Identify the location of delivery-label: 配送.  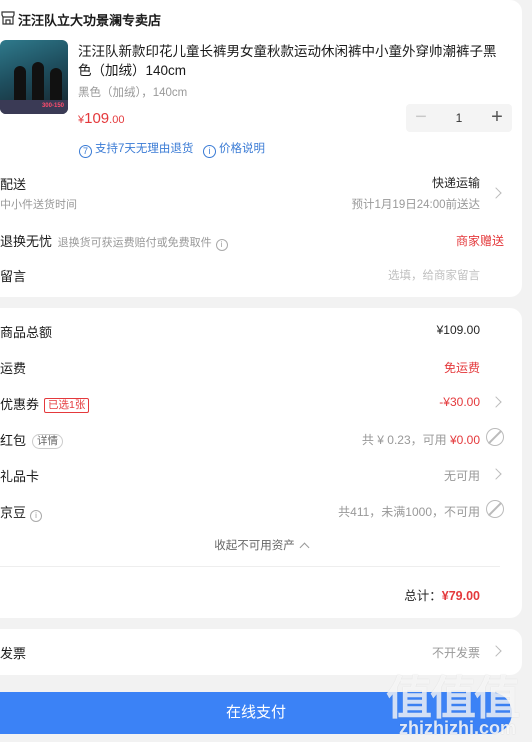
(13, 184).